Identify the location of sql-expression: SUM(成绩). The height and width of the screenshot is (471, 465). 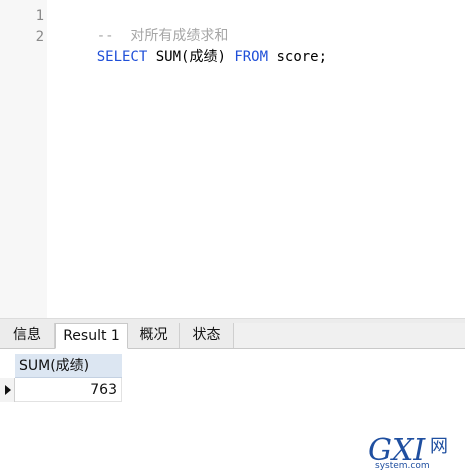
(191, 57).